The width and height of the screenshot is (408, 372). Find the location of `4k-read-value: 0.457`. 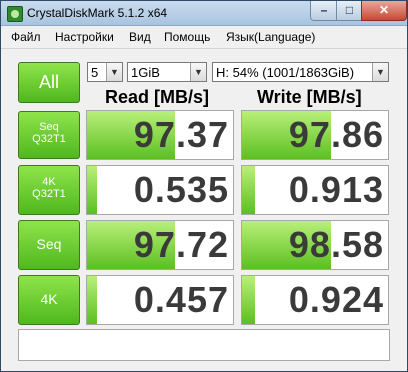

4k-read-value: 0.457 is located at coordinates (181, 299).